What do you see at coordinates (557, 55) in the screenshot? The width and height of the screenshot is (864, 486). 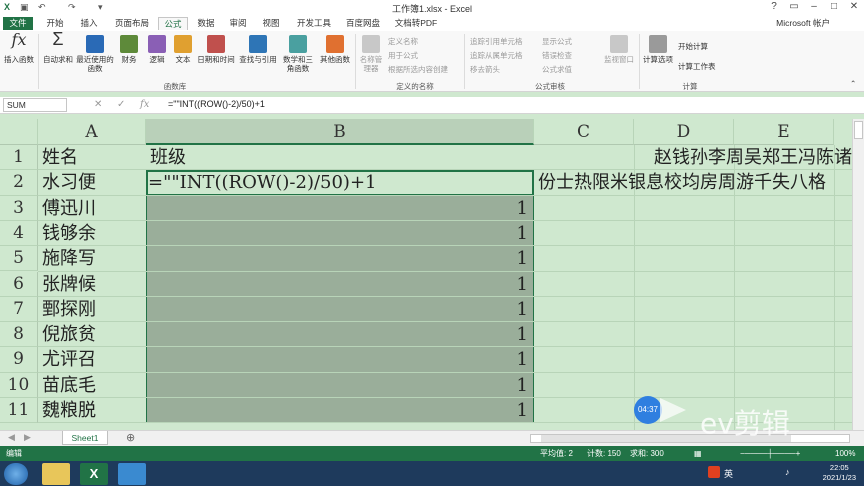 I see `error-checking-button: 错误检查` at bounding box center [557, 55].